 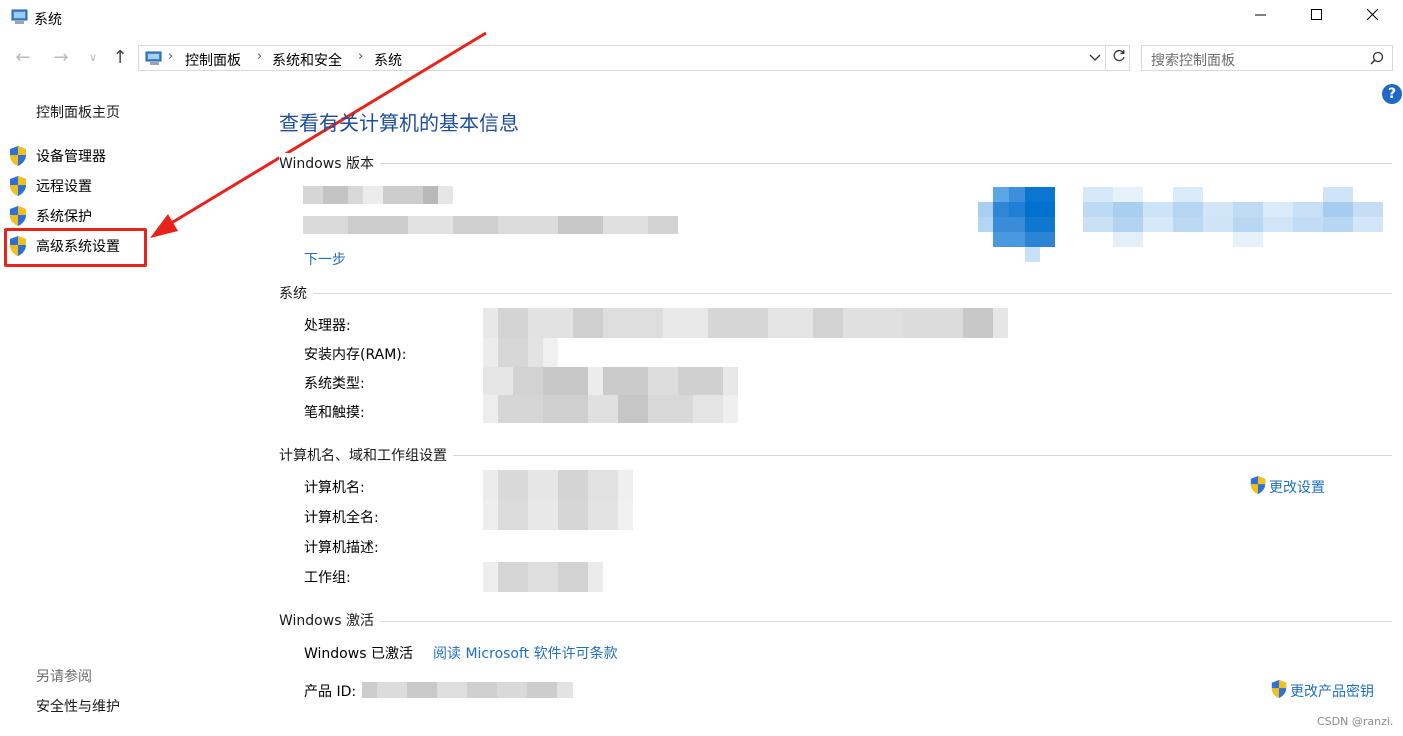 I want to click on help-icon: ?, so click(x=1392, y=94).